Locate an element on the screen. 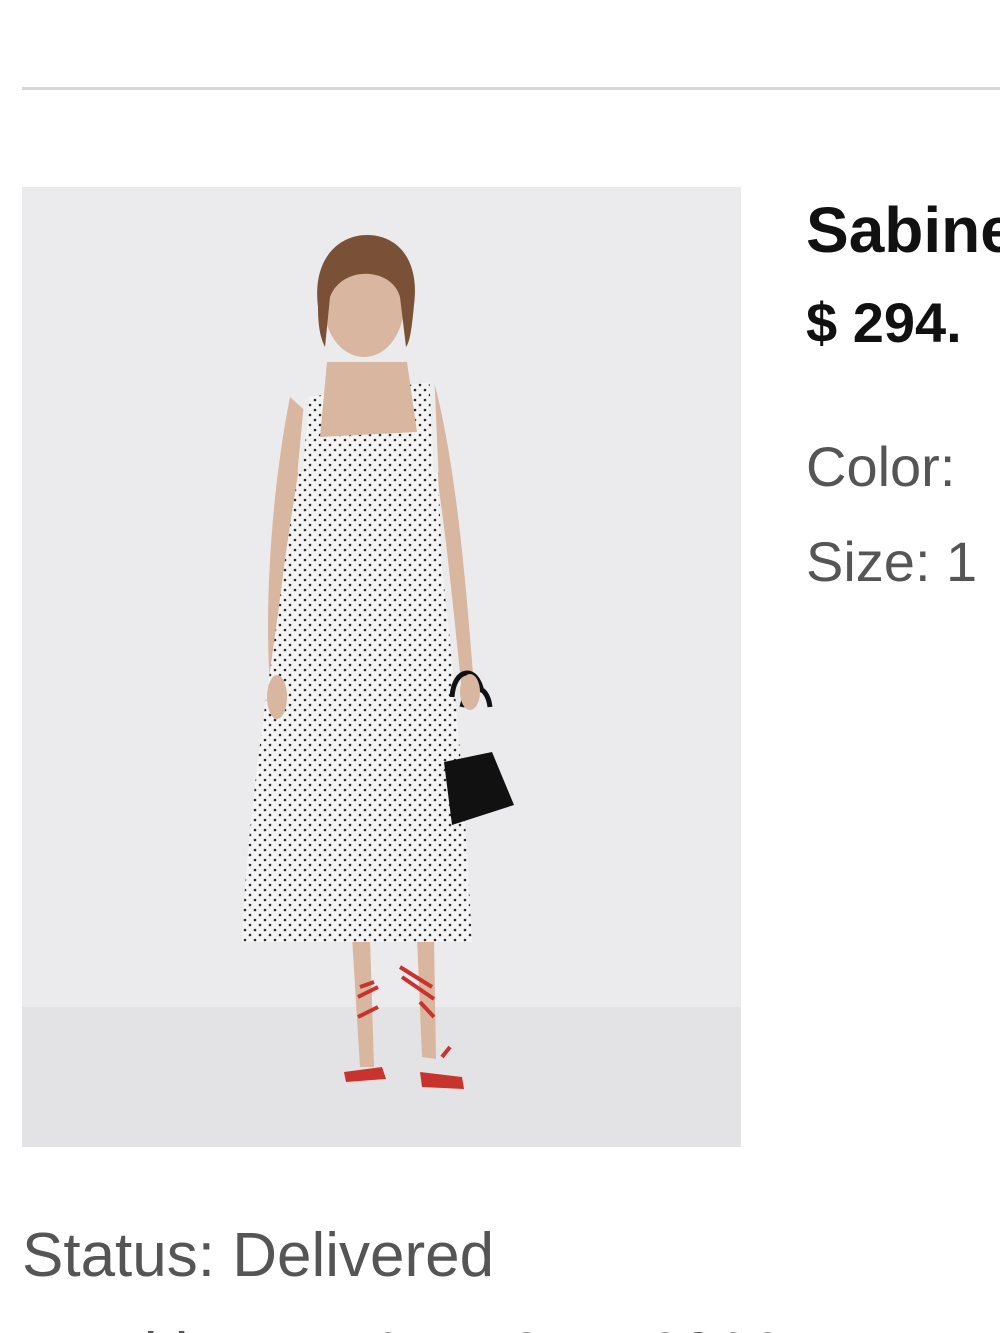  left-hand is located at coordinates (277, 697).